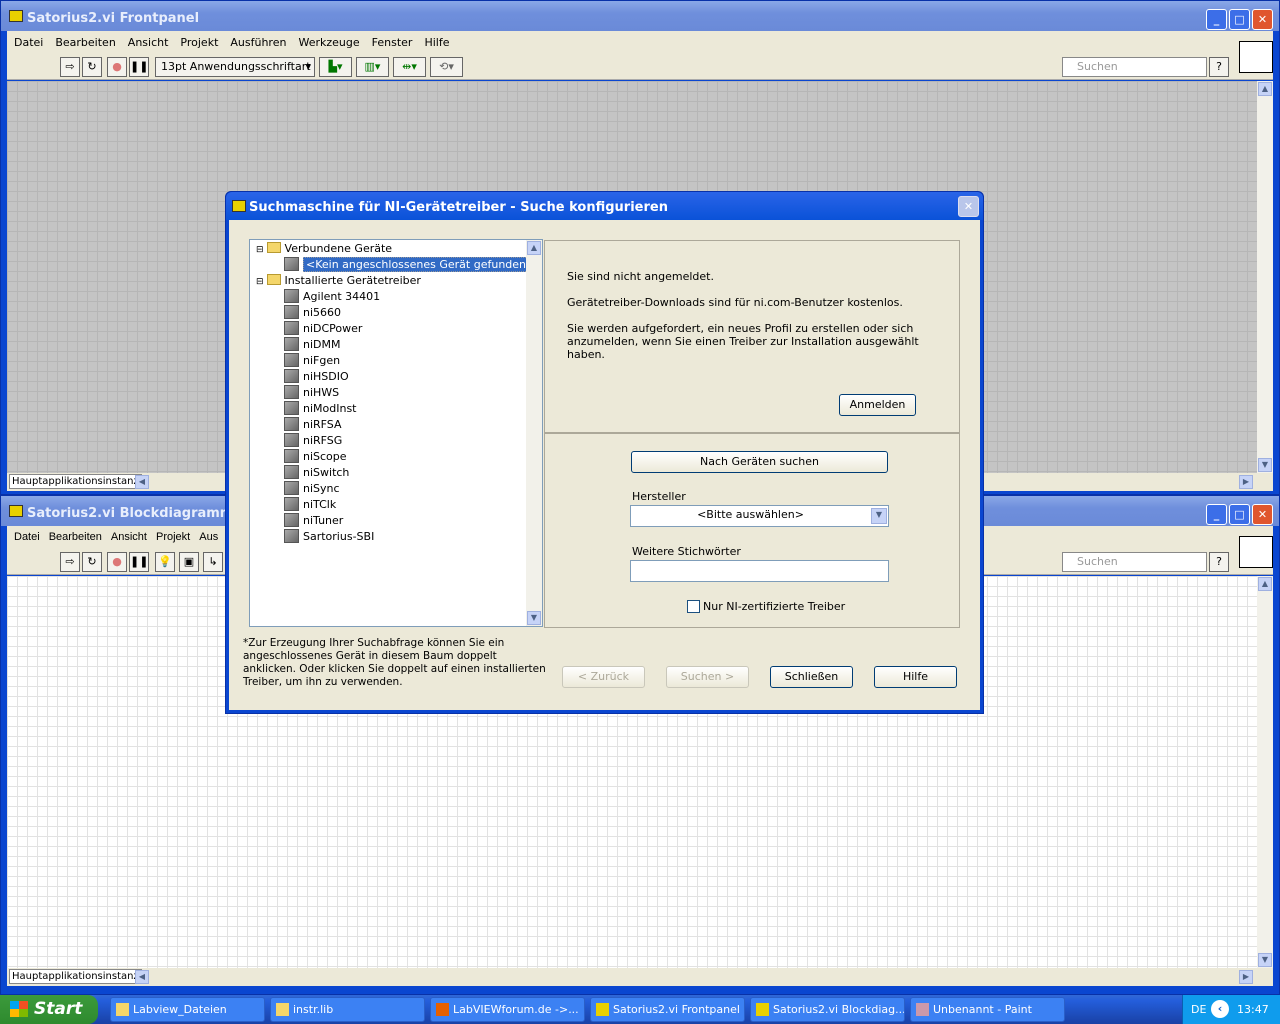 This screenshot has height=1024, width=1280. What do you see at coordinates (1198, 1009) in the screenshot?
I see `language-indicator: DE` at bounding box center [1198, 1009].